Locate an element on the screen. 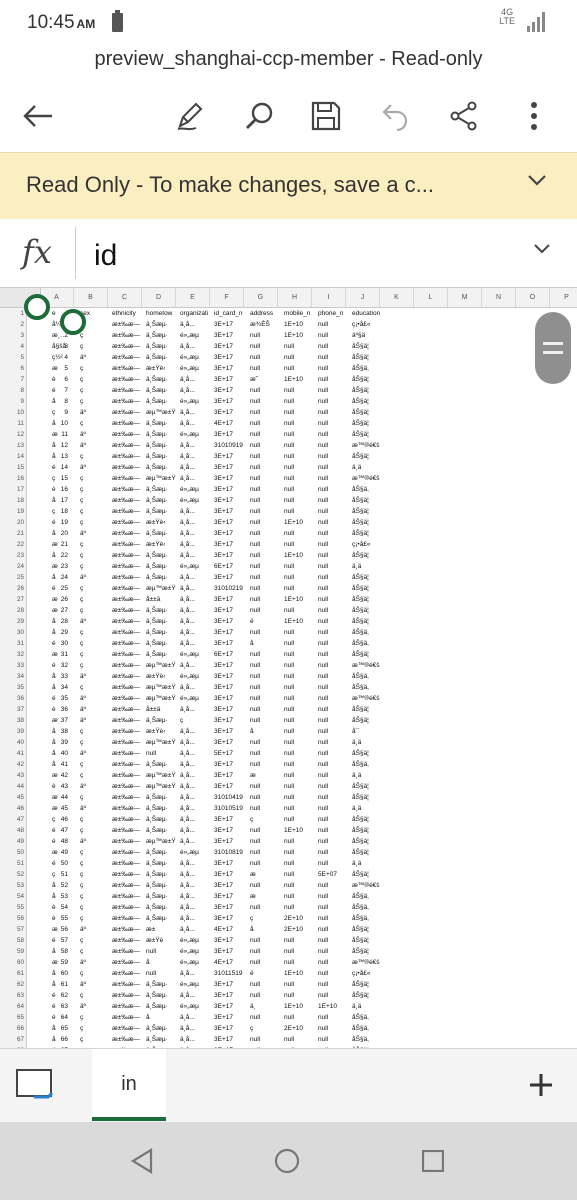 This screenshot has height=1200, width=577. cell: 31010819 is located at coordinates (231, 852).